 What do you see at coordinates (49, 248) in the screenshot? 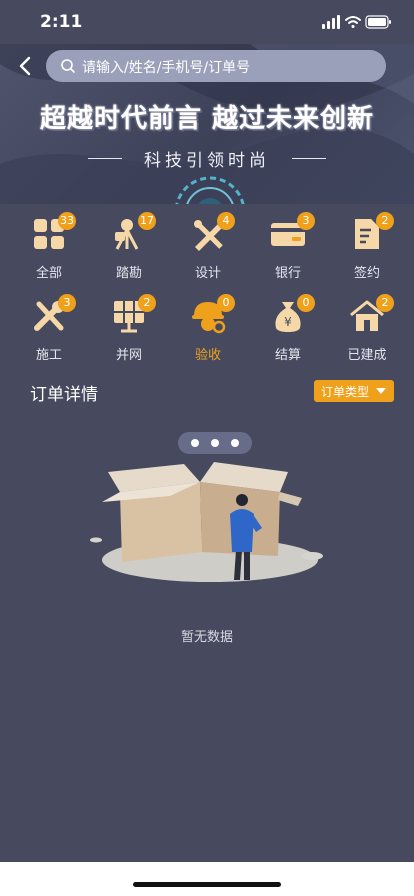
I see `category-all: 33 全部` at bounding box center [49, 248].